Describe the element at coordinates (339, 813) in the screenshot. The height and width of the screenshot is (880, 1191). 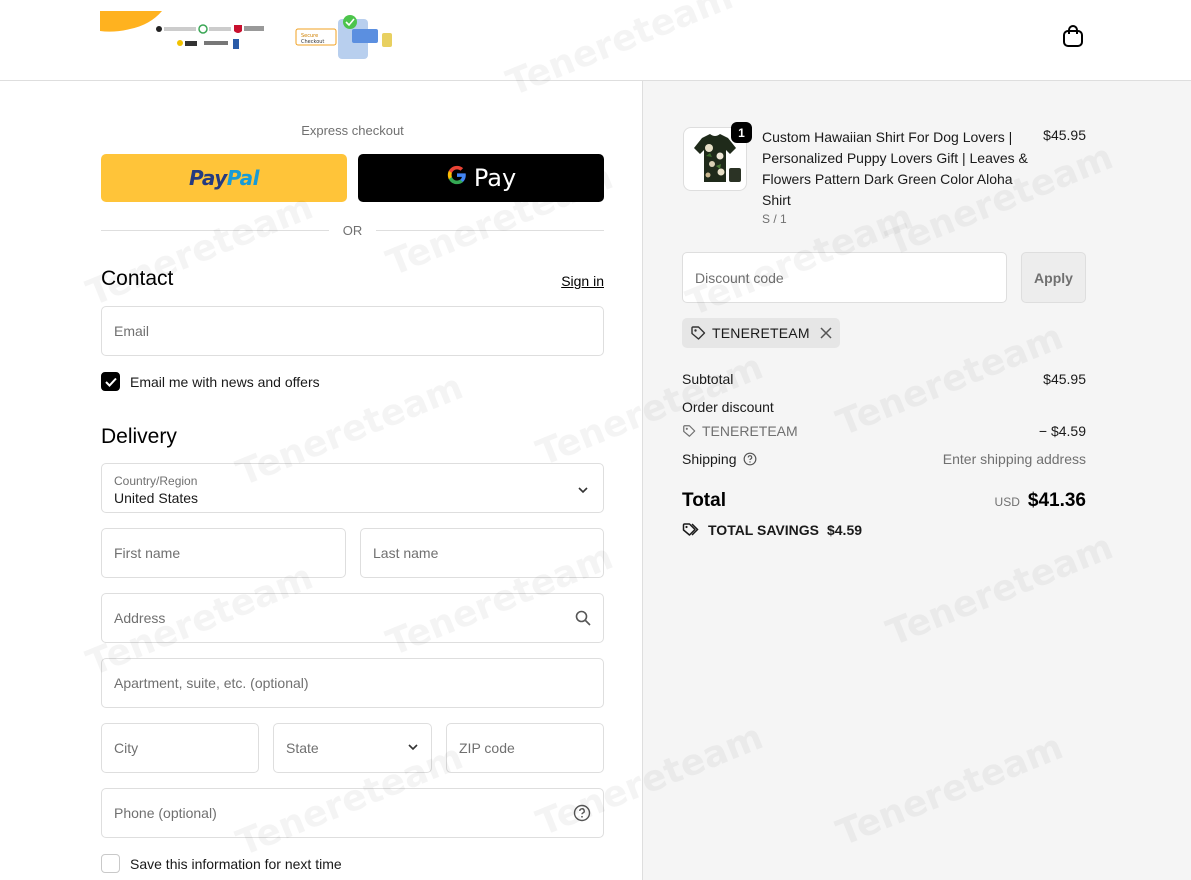
I see `phone-input` at that location.